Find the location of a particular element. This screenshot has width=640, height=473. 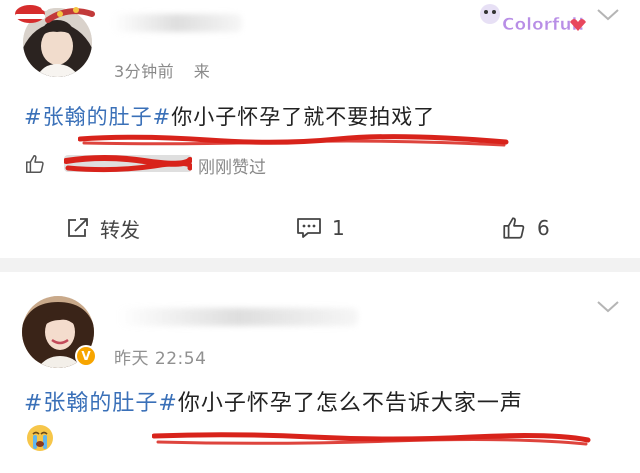

christmas-avatar-frame-icon is located at coordinates (55, 13).